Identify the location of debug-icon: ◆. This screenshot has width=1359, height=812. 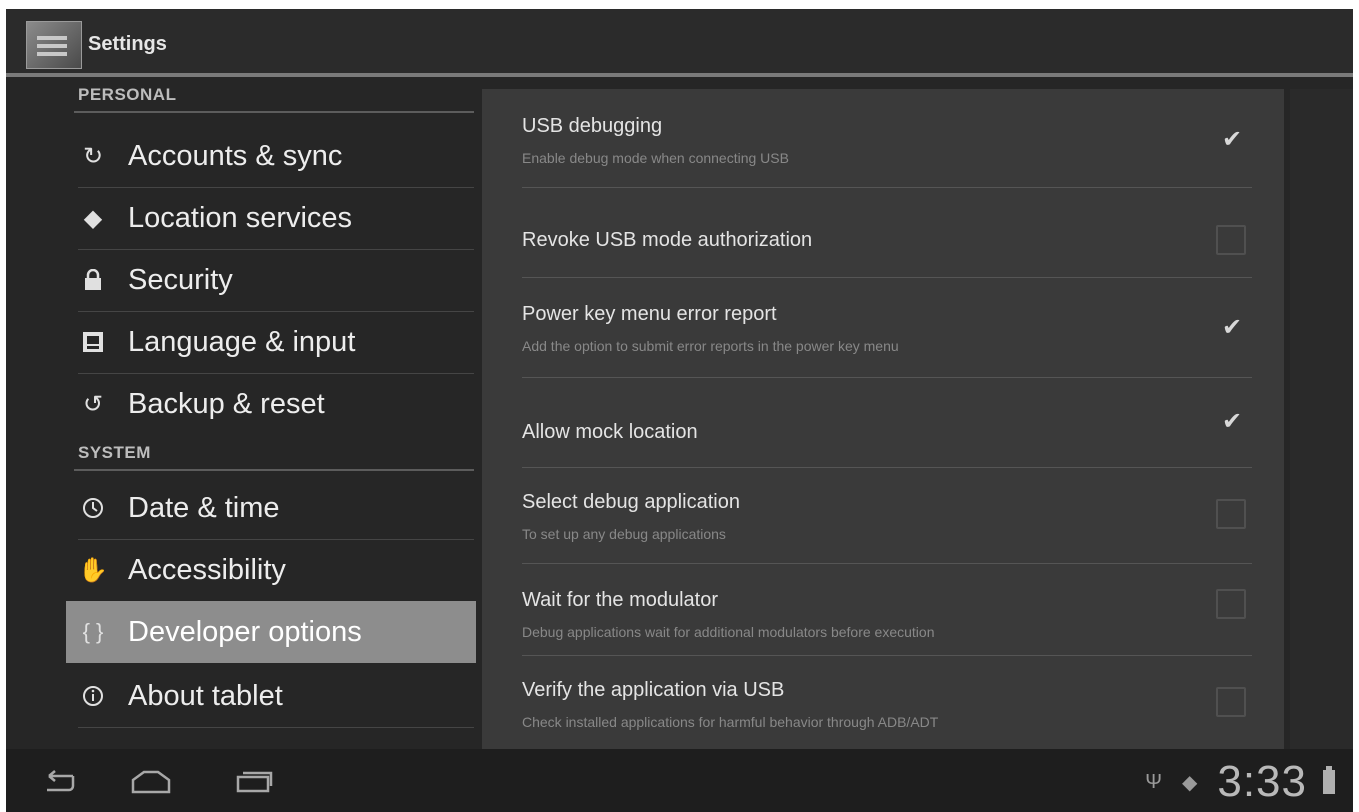
(1189, 782).